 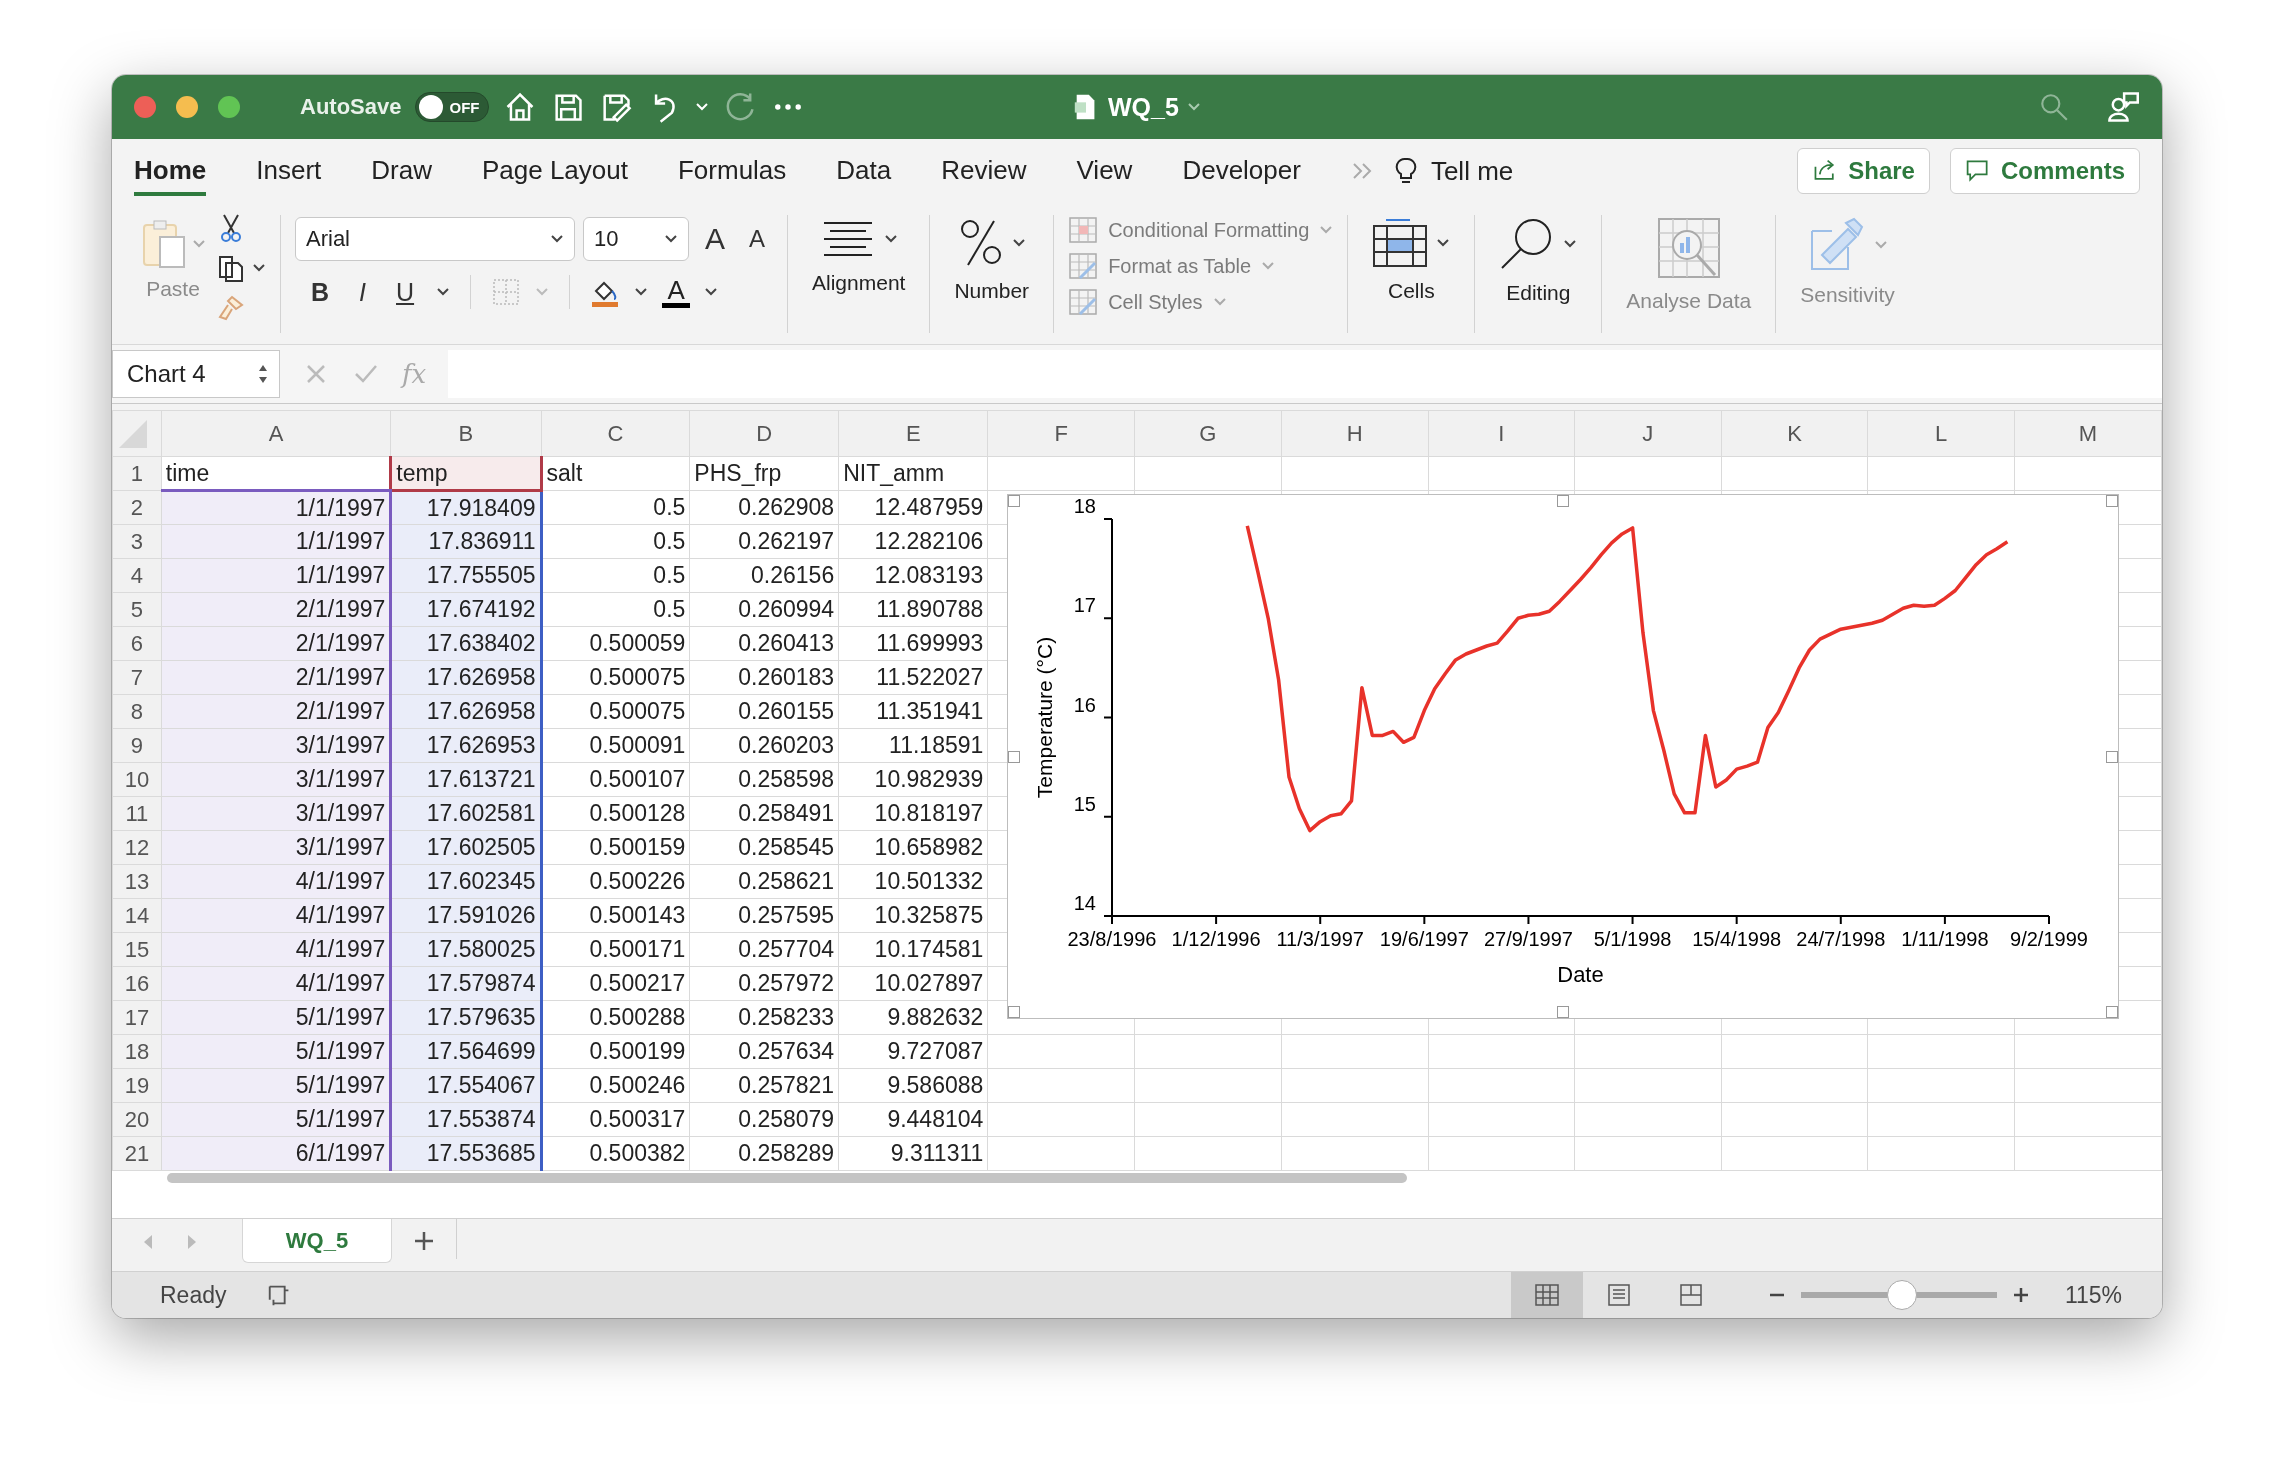 What do you see at coordinates (2044, 171) in the screenshot?
I see `comments-button: Comments` at bounding box center [2044, 171].